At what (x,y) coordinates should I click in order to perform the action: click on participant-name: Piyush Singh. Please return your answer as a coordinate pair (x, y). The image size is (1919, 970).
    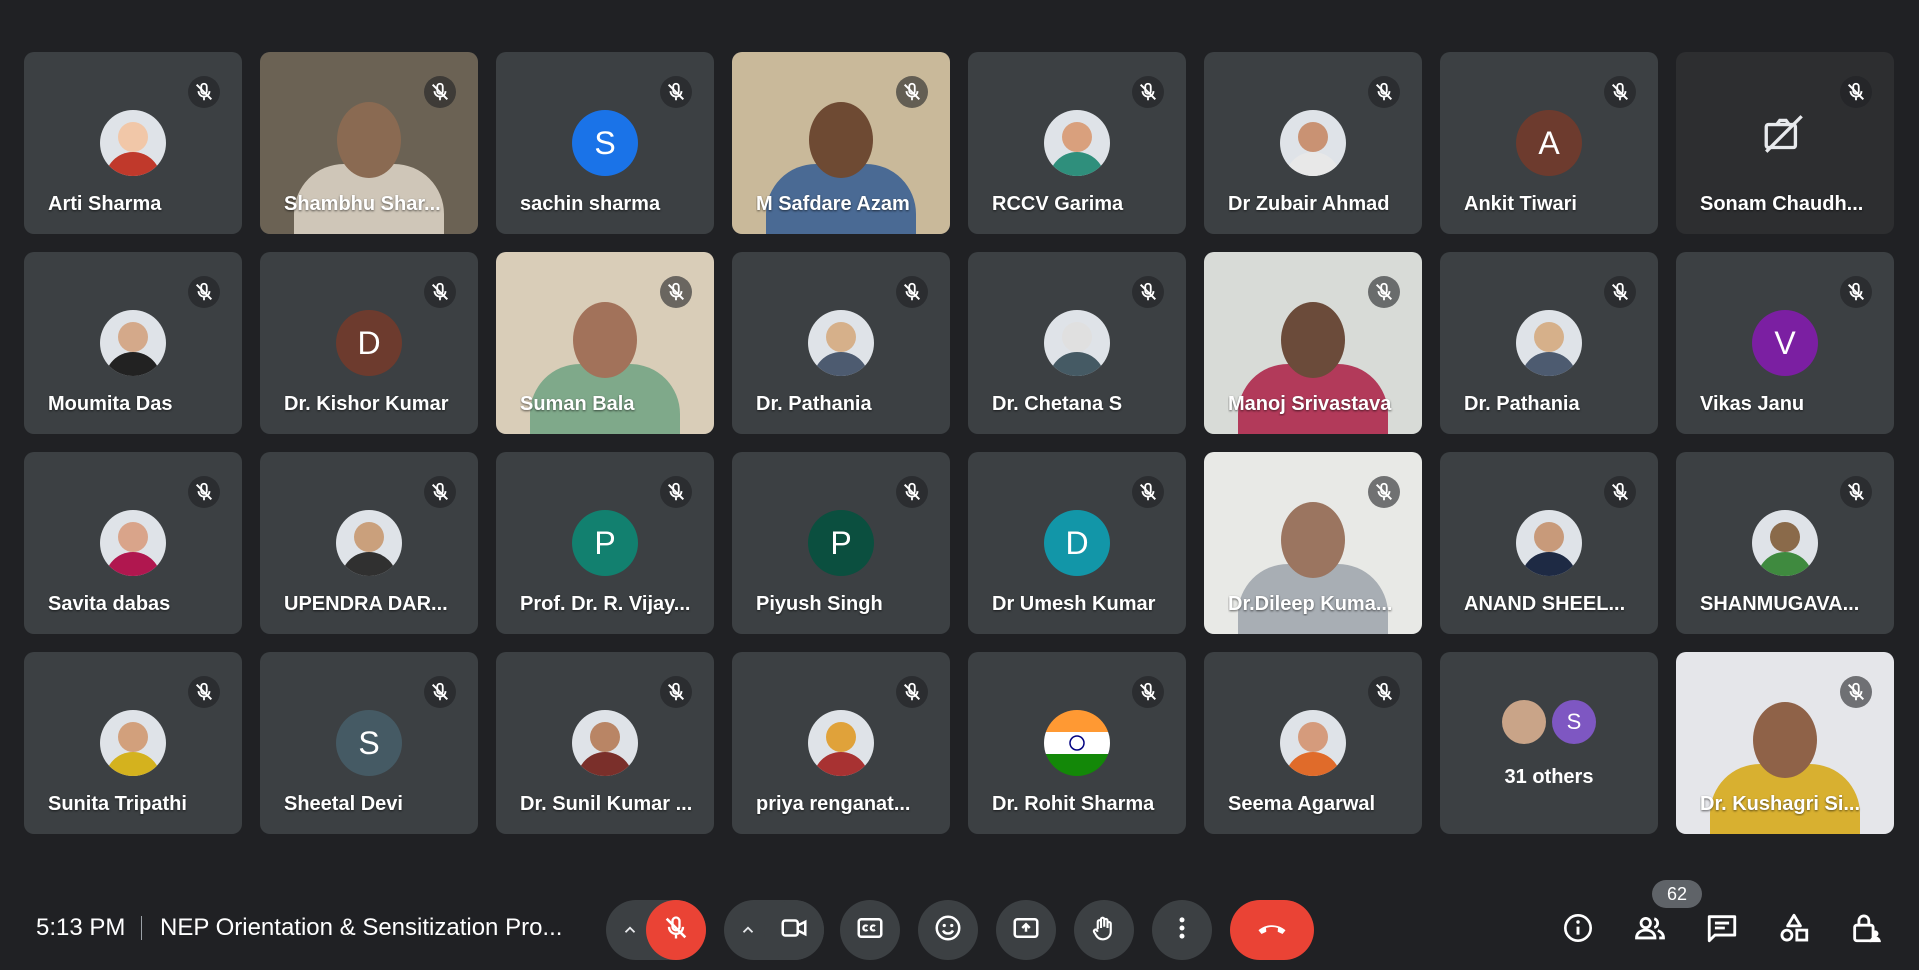
    Looking at the image, I should click on (819, 604).